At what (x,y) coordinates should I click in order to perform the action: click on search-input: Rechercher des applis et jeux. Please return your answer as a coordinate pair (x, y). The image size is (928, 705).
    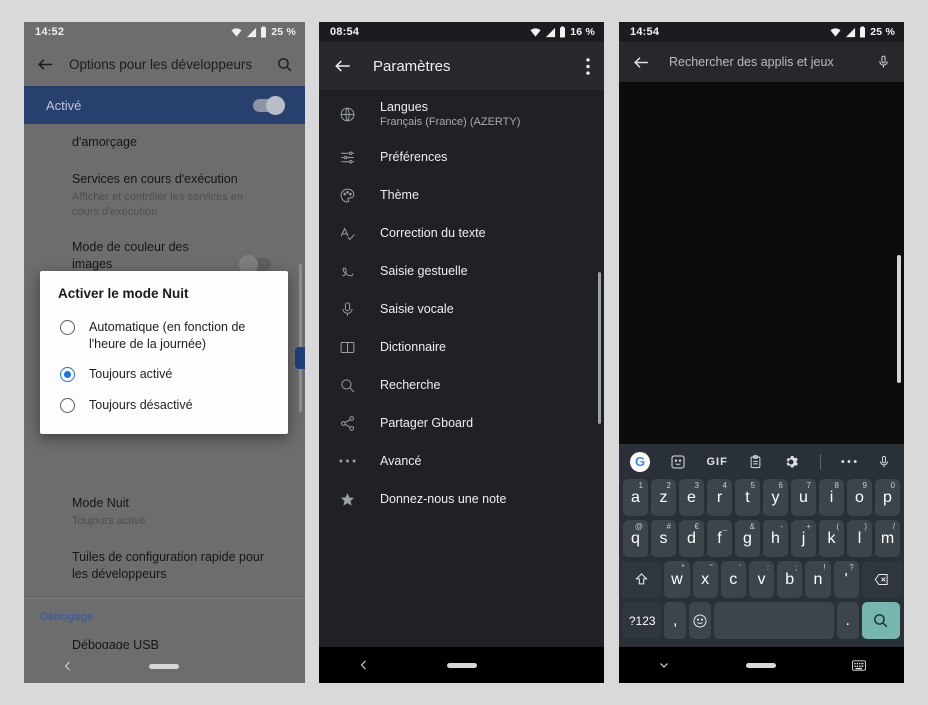
    Looking at the image, I should click on (763, 62).